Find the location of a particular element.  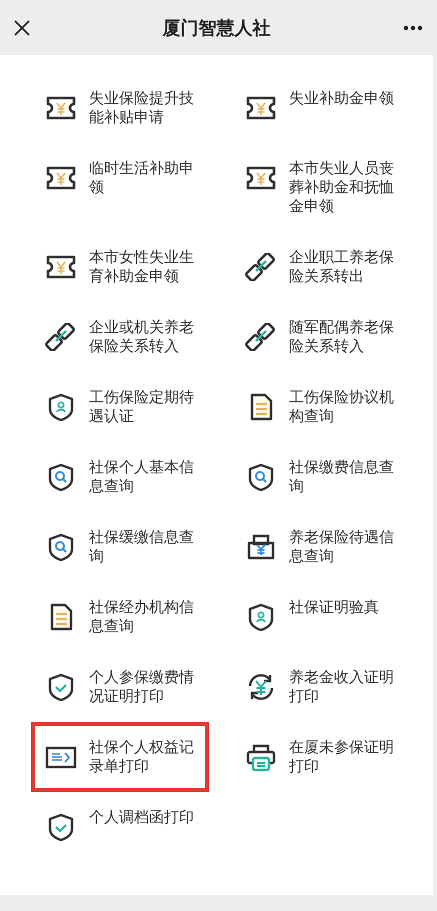

service-item: 社保个人权益记录单打印 is located at coordinates (120, 757).